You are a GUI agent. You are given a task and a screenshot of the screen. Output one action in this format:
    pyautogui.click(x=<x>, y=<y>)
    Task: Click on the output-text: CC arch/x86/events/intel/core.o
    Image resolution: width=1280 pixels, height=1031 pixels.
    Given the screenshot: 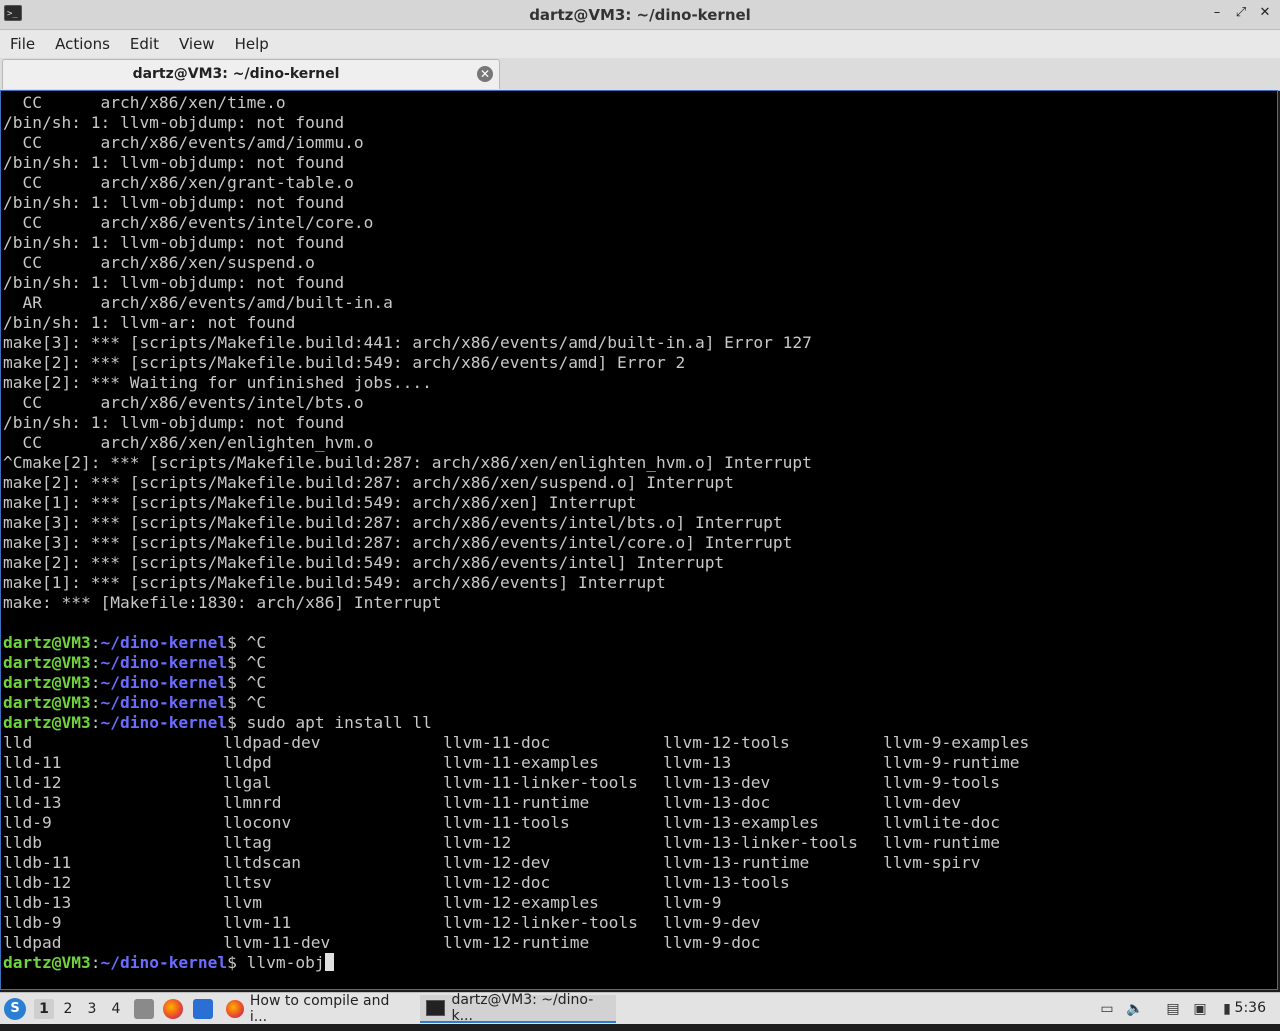 What is the action you would take?
    pyautogui.click(x=188, y=222)
    